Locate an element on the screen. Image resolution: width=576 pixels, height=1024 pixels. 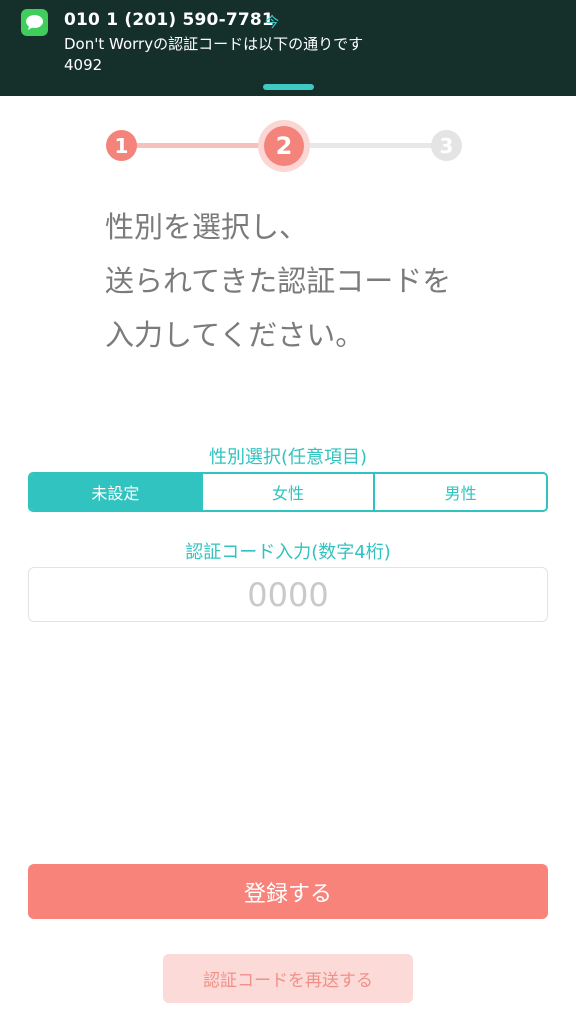
code-label: 認証コード入力(数字4桁) is located at coordinates (288, 552).